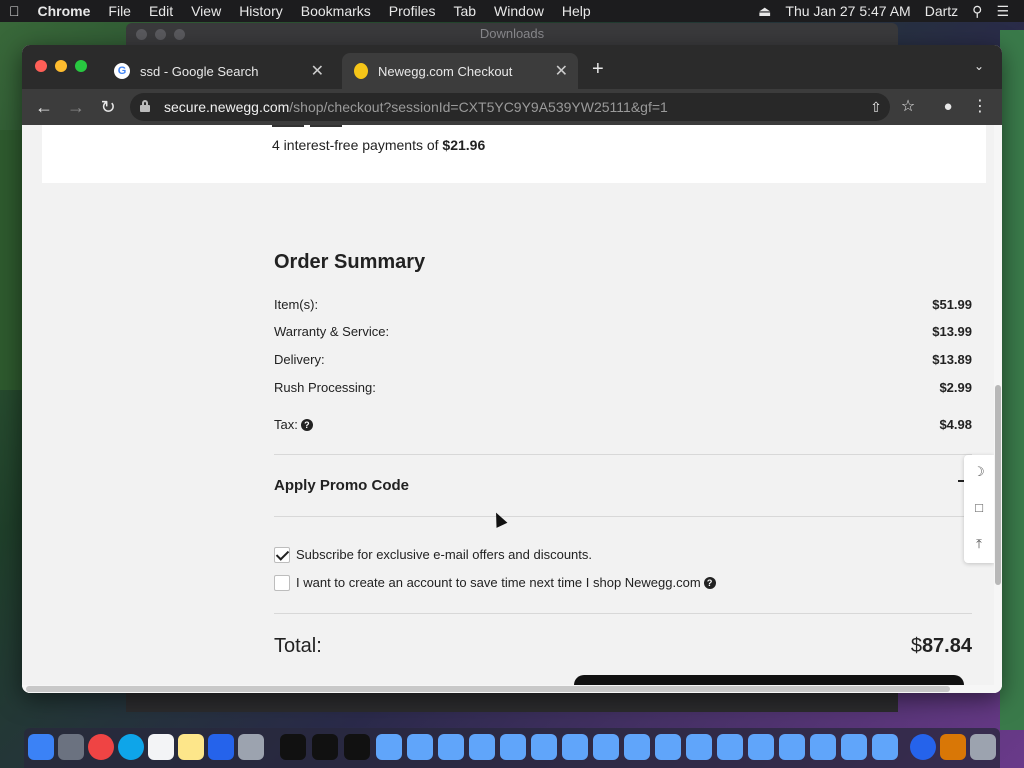 The height and width of the screenshot is (768, 1024). What do you see at coordinates (108, 107) in the screenshot?
I see `reload-button: ↻` at bounding box center [108, 107].